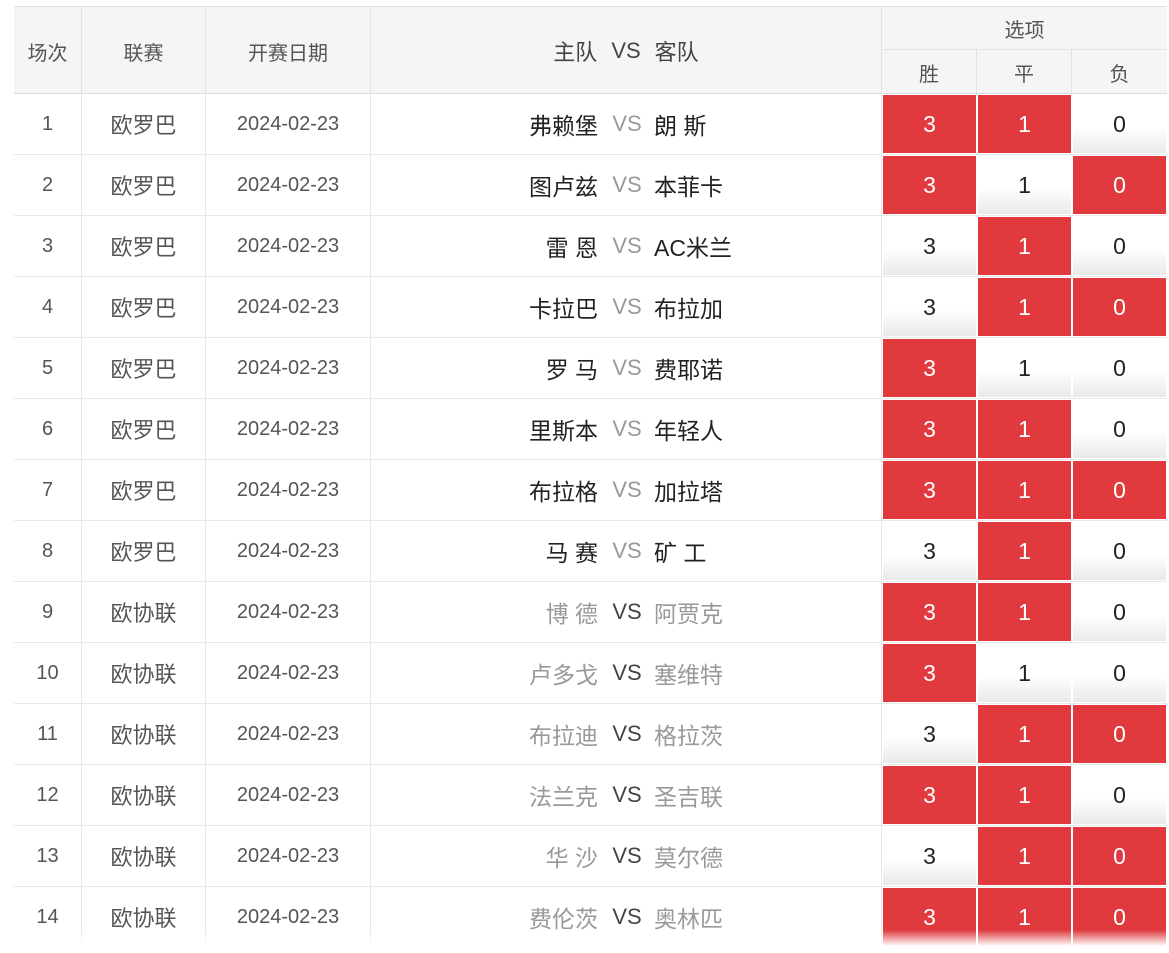 The height and width of the screenshot is (953, 1169). I want to click on table-row: 4 欧罗巴 2024-02-23 卡拉巴 VS 布拉加 3 1 0, so click(590, 307).